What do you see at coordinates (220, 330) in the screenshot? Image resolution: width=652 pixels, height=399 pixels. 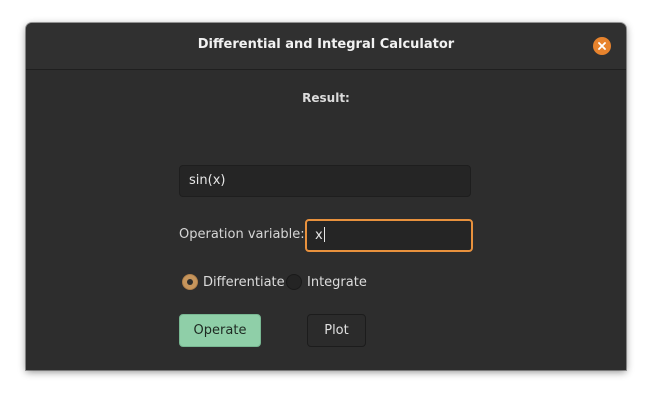 I see `operate-button: Operate` at bounding box center [220, 330].